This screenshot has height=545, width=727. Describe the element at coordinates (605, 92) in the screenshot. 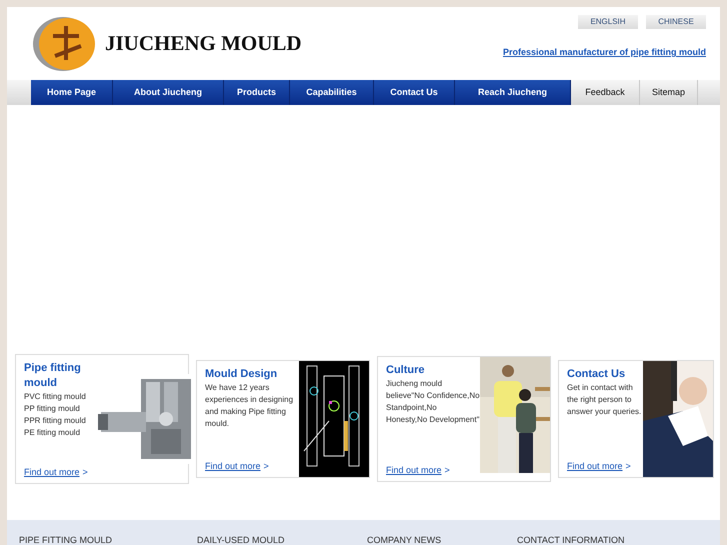

I see `nav-item: Feedback` at that location.